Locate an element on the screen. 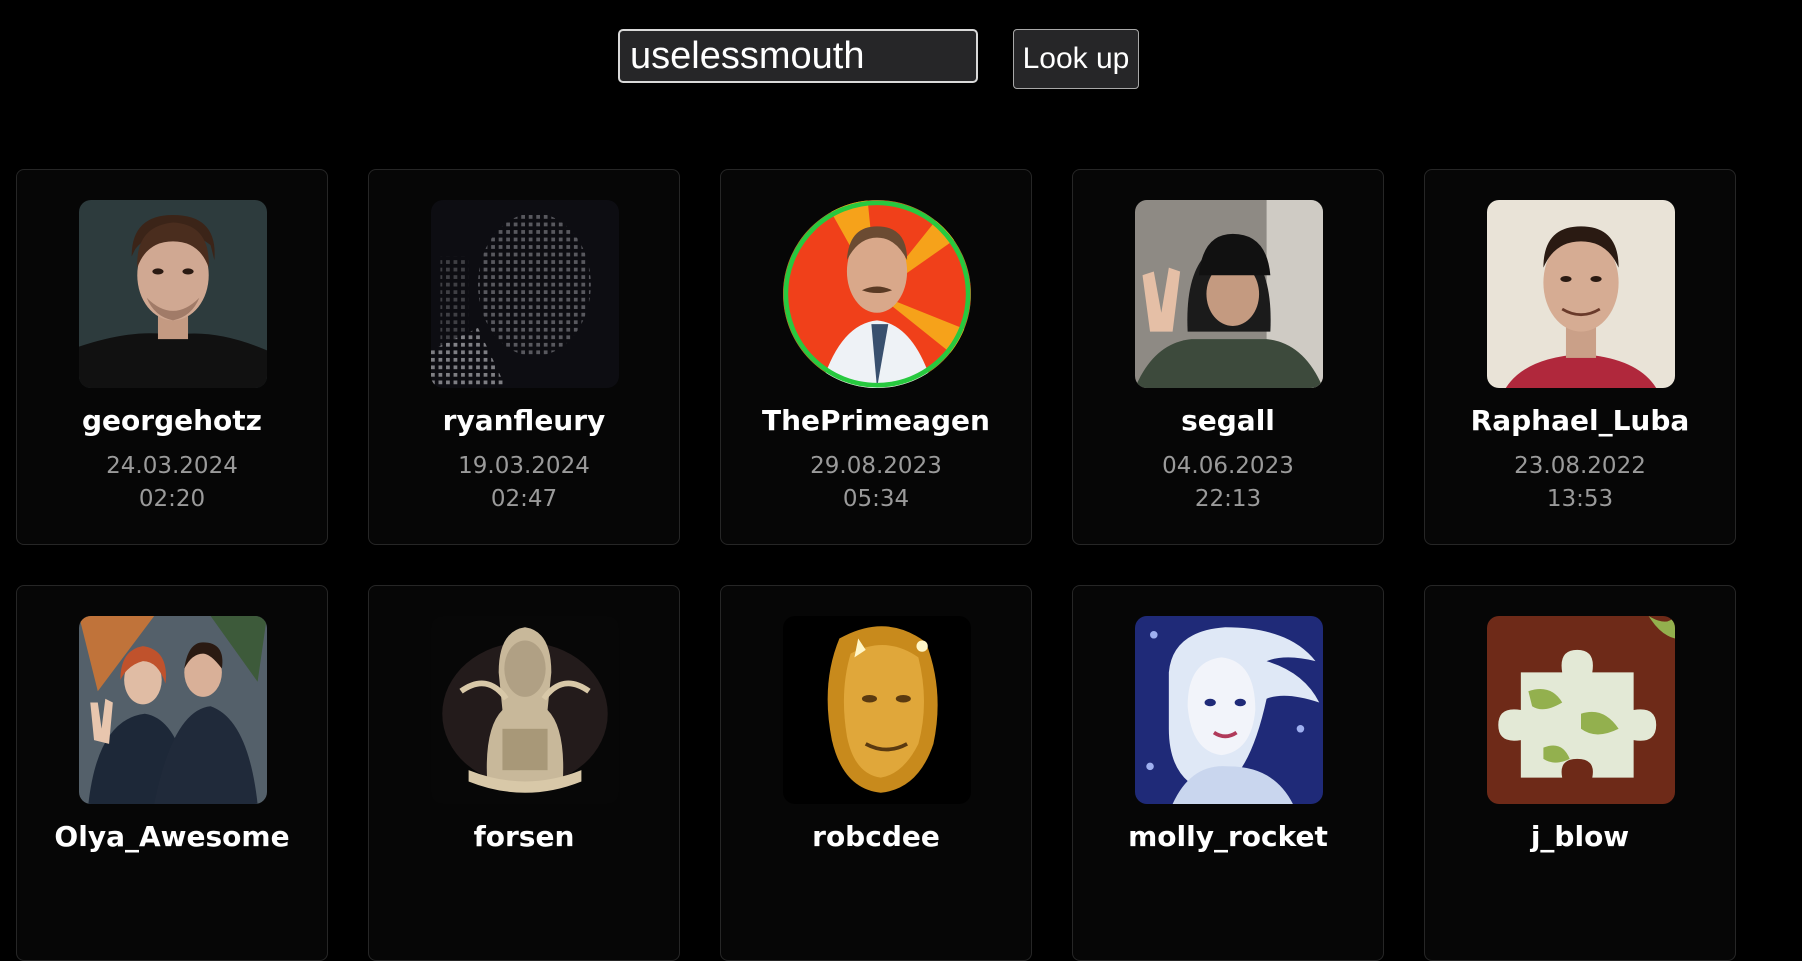  username: robcdee is located at coordinates (876, 836).